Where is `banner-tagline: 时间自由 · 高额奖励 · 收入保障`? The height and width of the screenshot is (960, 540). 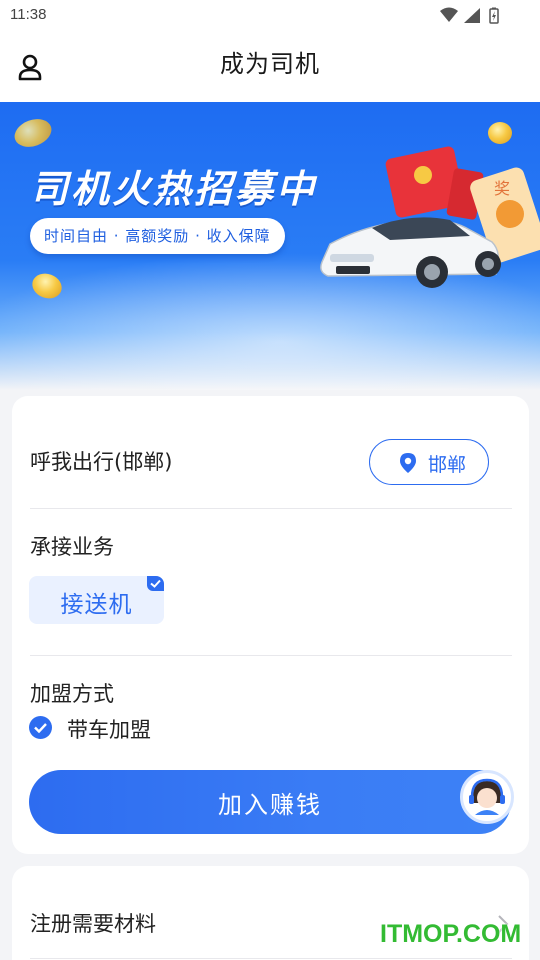 banner-tagline: 时间自由 · 高额奖励 · 收入保障 is located at coordinates (157, 236).